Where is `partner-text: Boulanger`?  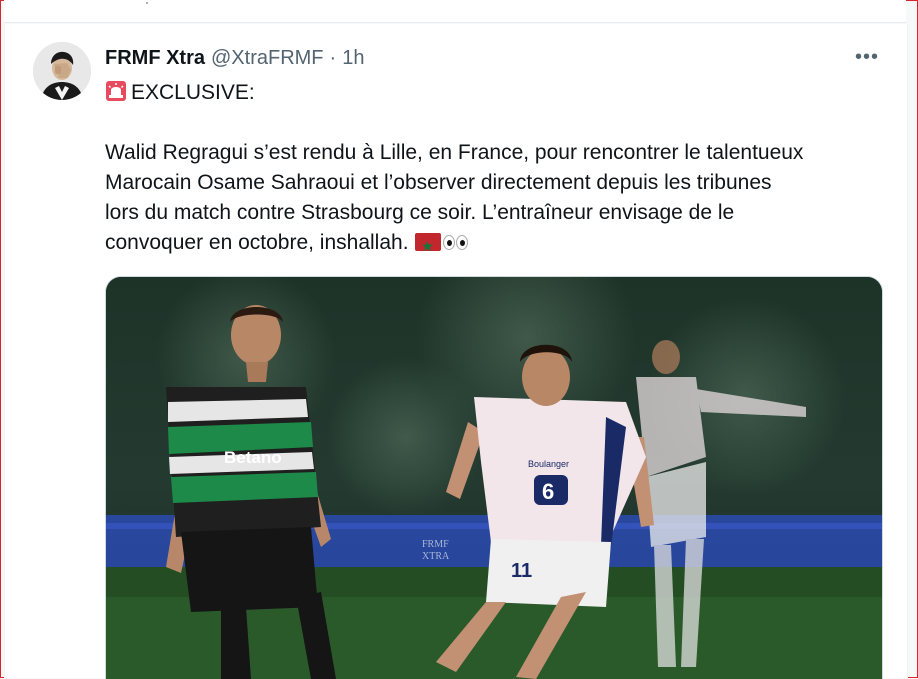
partner-text: Boulanger is located at coordinates (548, 464).